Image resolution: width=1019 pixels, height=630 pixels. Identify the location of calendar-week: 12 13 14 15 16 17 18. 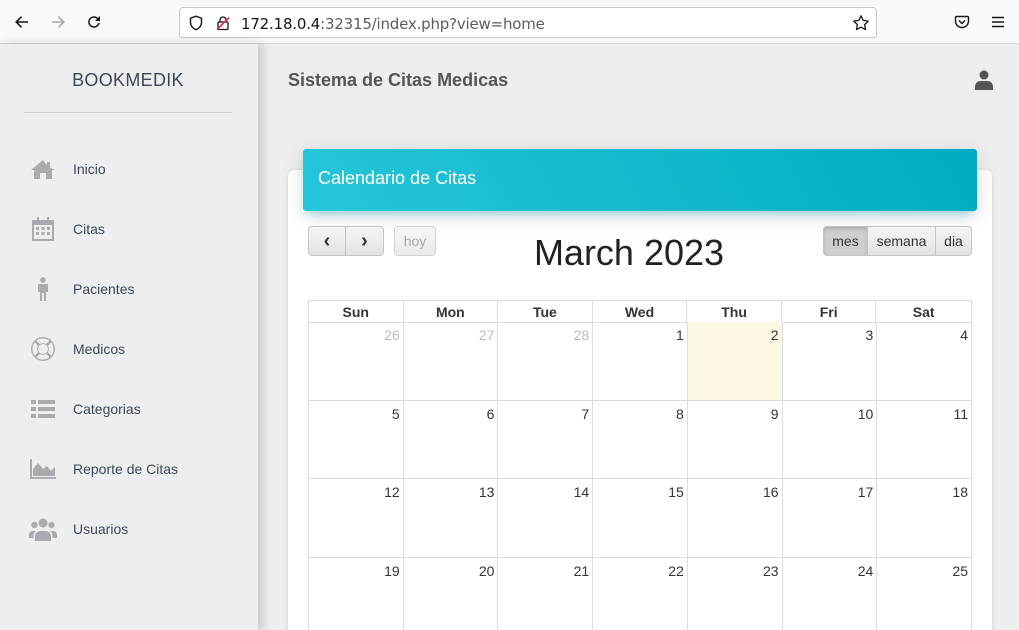
(640, 518).